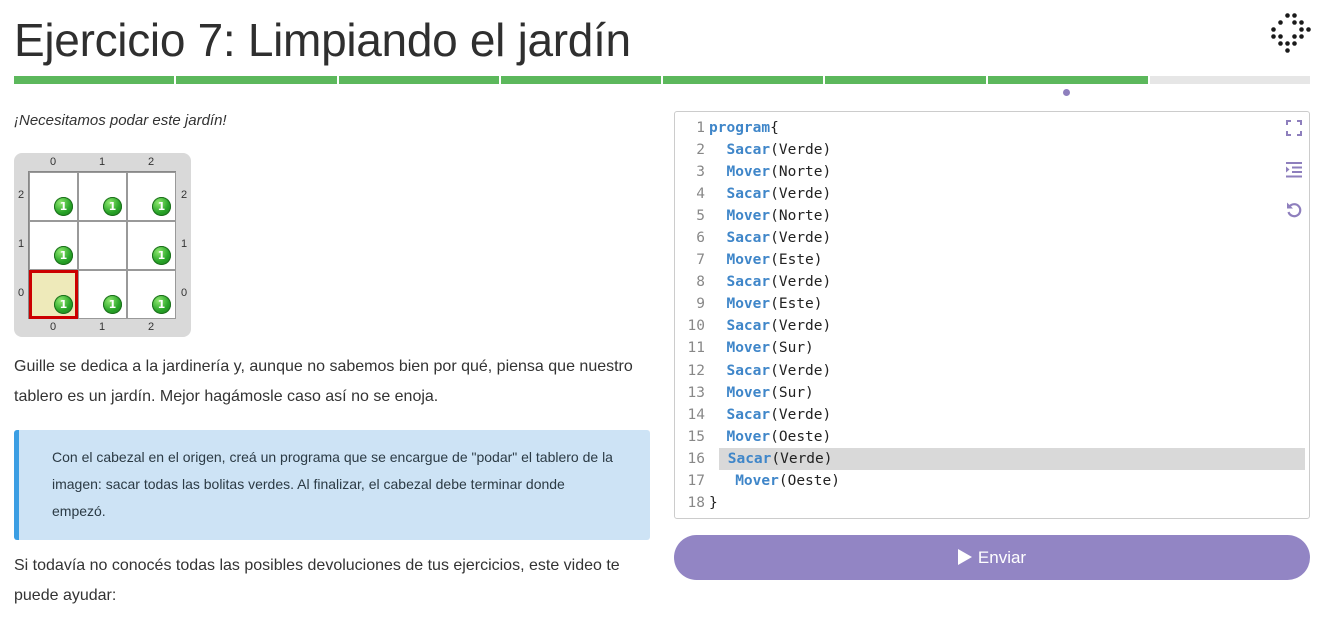  What do you see at coordinates (700, 282) in the screenshot?
I see `line-number: 8` at bounding box center [700, 282].